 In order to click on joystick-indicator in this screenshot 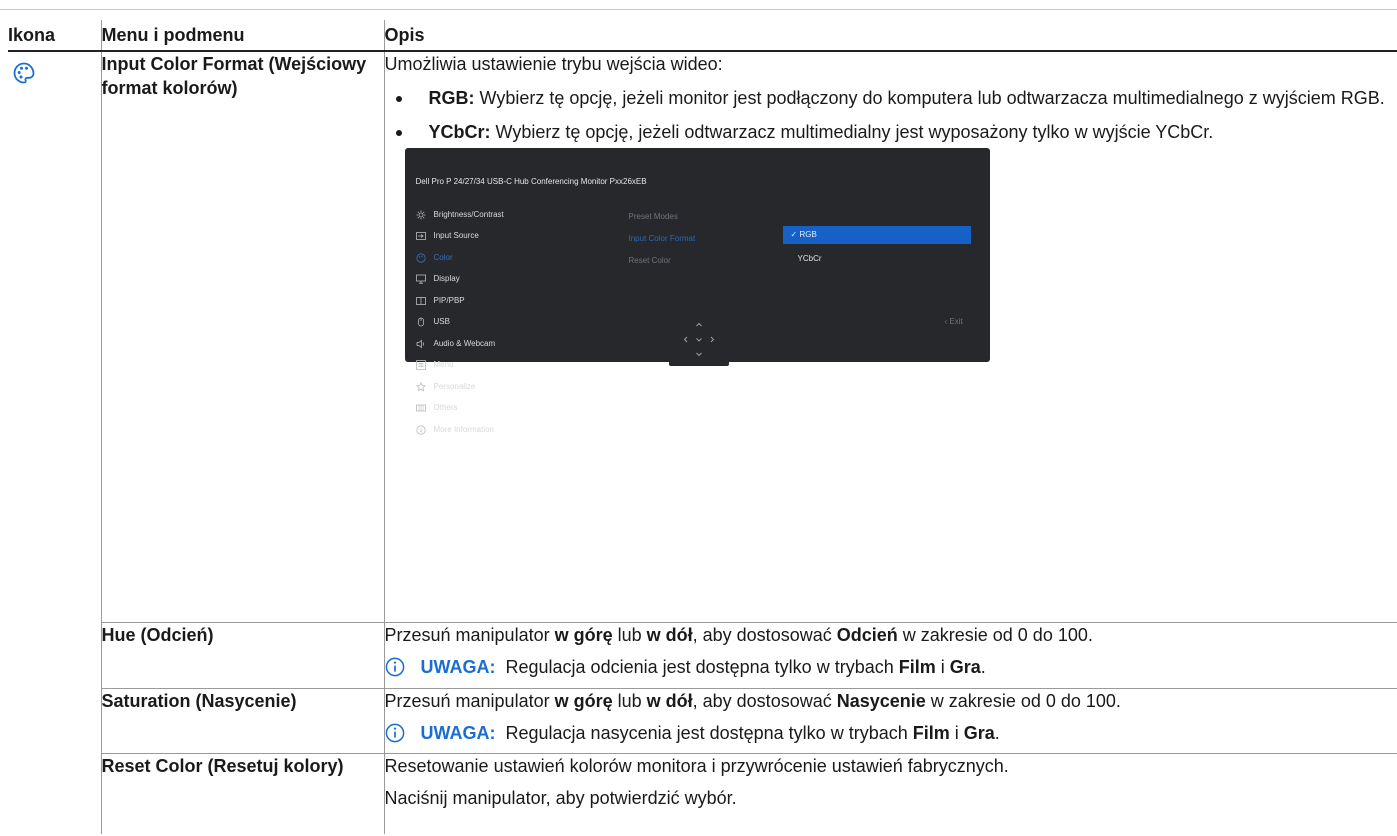, I will do `click(698, 339)`.